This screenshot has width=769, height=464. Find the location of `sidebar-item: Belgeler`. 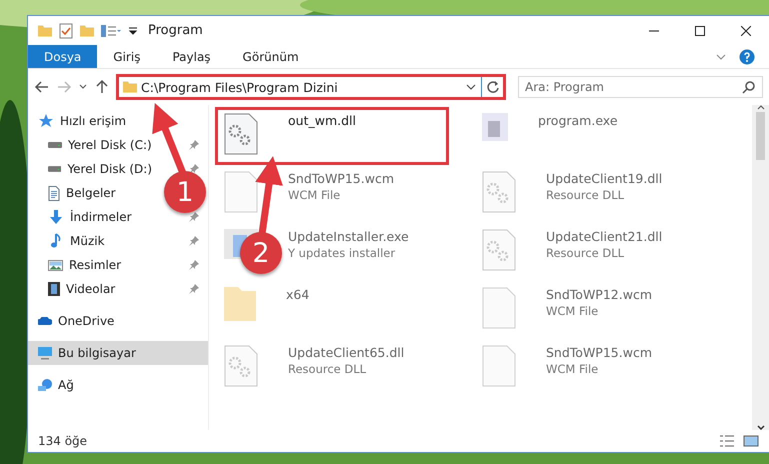

sidebar-item: Belgeler is located at coordinates (94, 193).